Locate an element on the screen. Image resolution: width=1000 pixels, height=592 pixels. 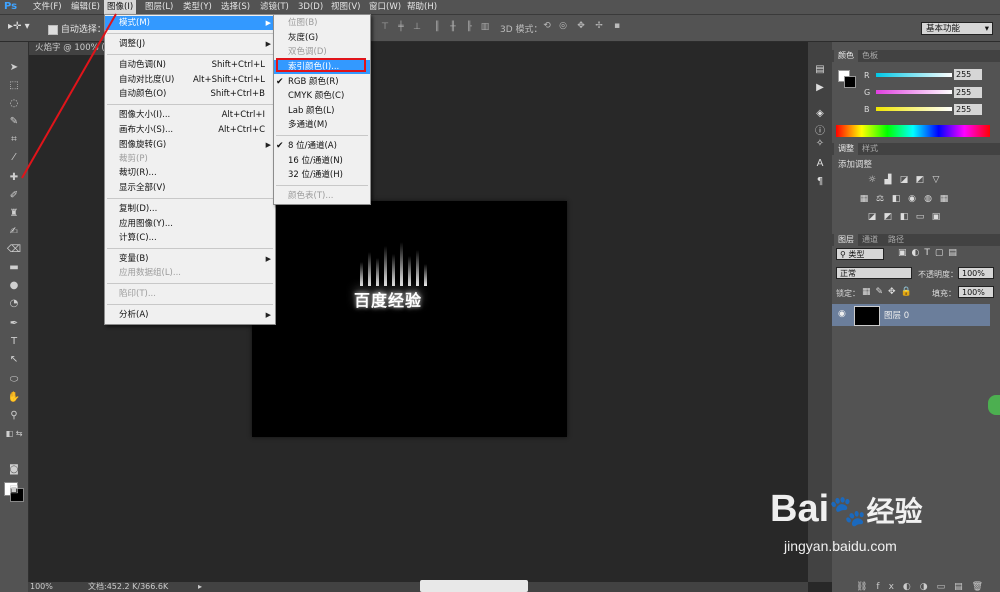
mode-8bit: ✔ 8 位/通道(A) is located at coordinates (322, 146).